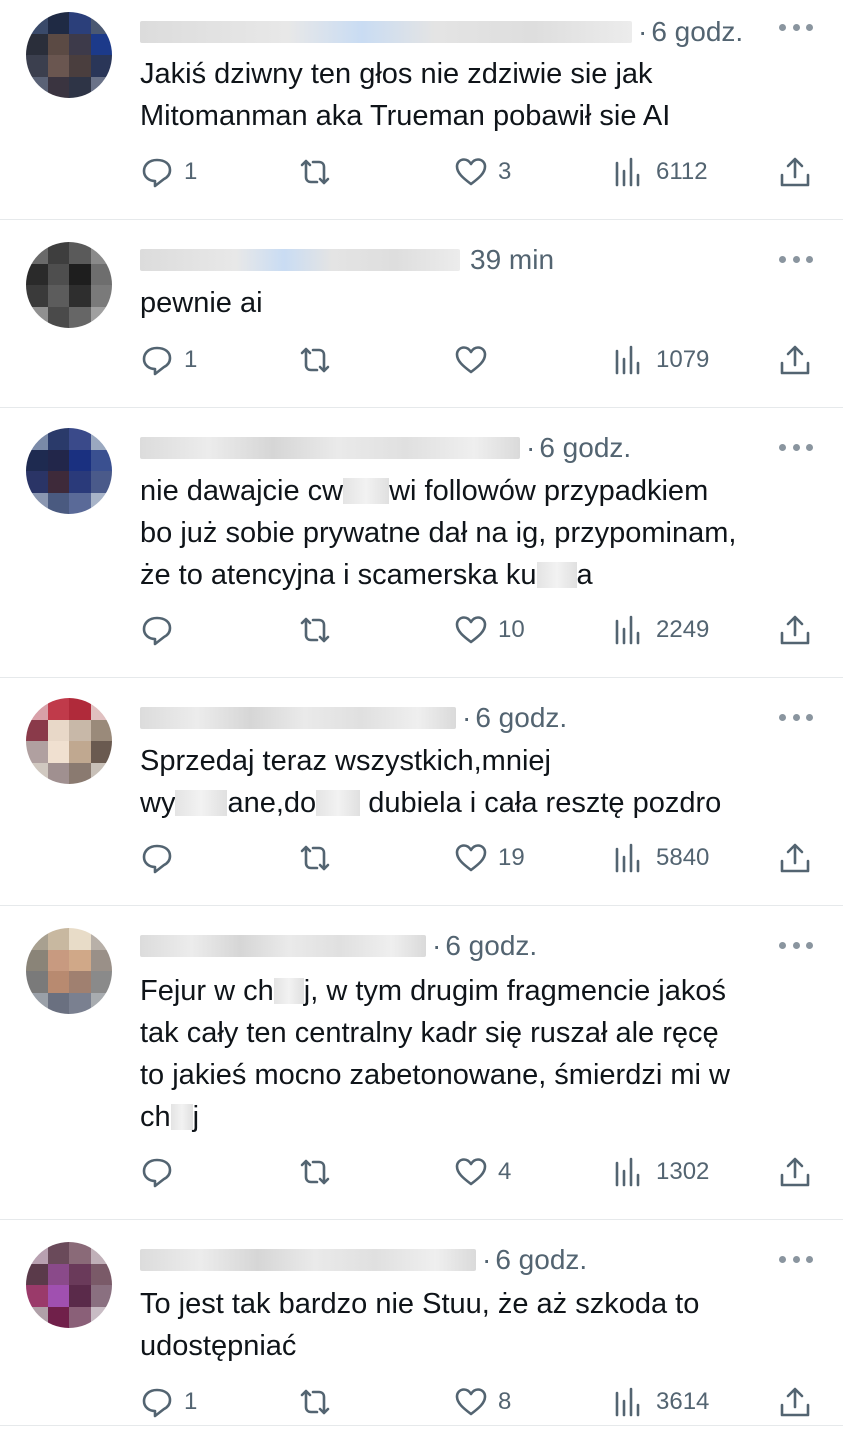 This screenshot has height=1440, width=843. What do you see at coordinates (660, 1402) in the screenshot?
I see `views-button: 3614` at bounding box center [660, 1402].